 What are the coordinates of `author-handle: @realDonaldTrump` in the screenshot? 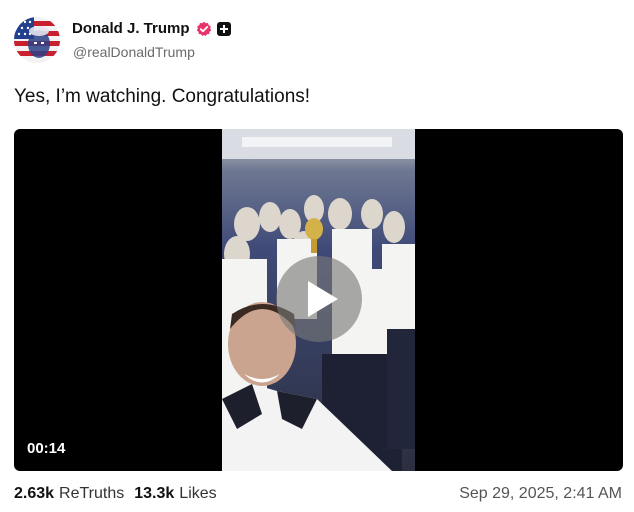 It's located at (134, 52).